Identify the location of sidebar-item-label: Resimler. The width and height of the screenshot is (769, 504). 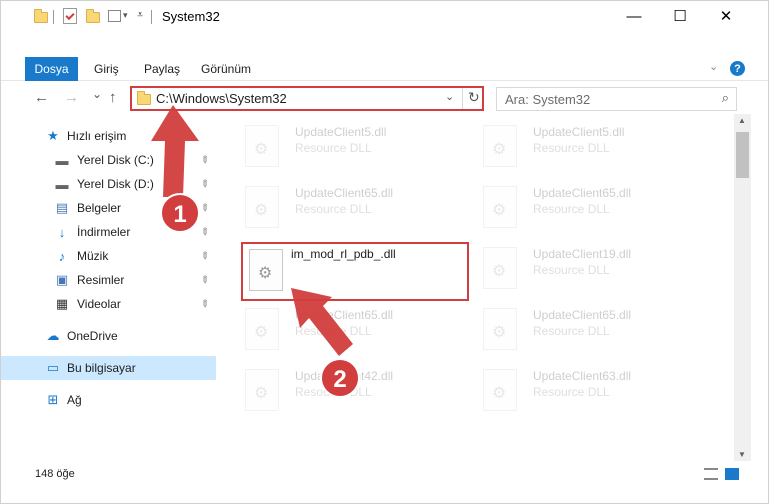
(101, 280).